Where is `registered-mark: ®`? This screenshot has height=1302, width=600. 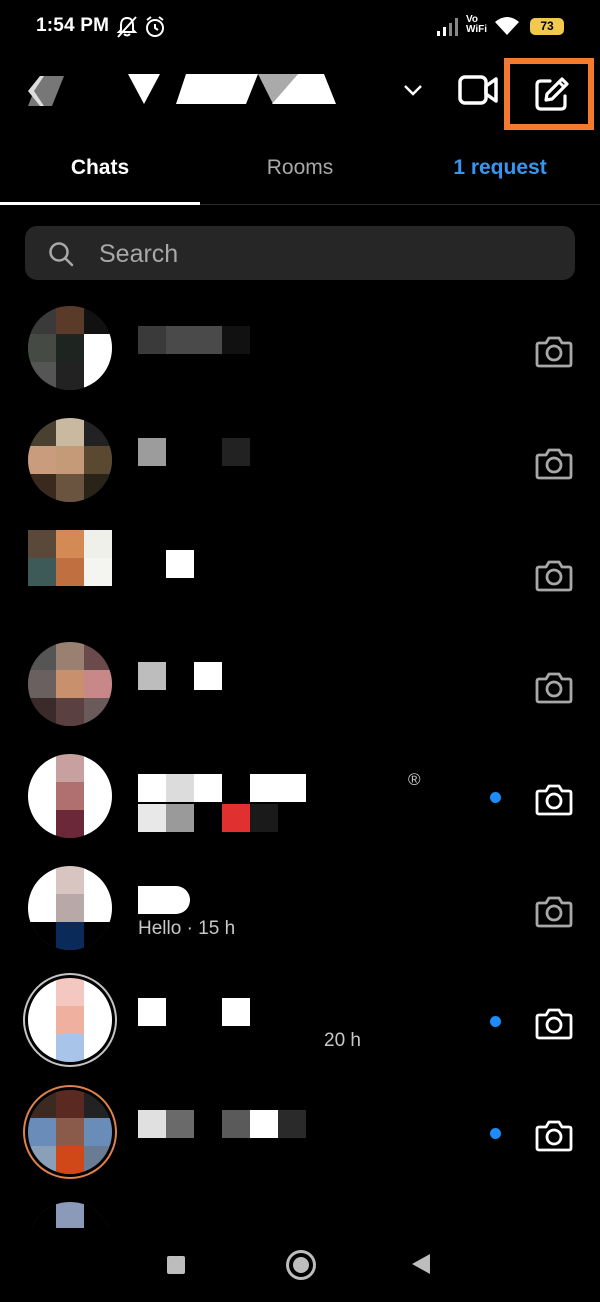 registered-mark: ® is located at coordinates (414, 779).